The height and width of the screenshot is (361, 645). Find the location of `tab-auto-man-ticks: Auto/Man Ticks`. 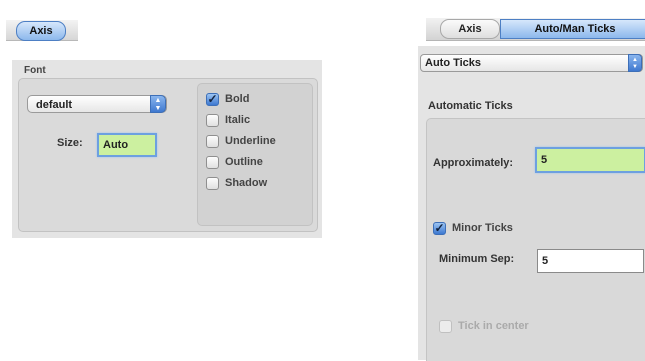

tab-auto-man-ticks: Auto/Man Ticks is located at coordinates (572, 29).